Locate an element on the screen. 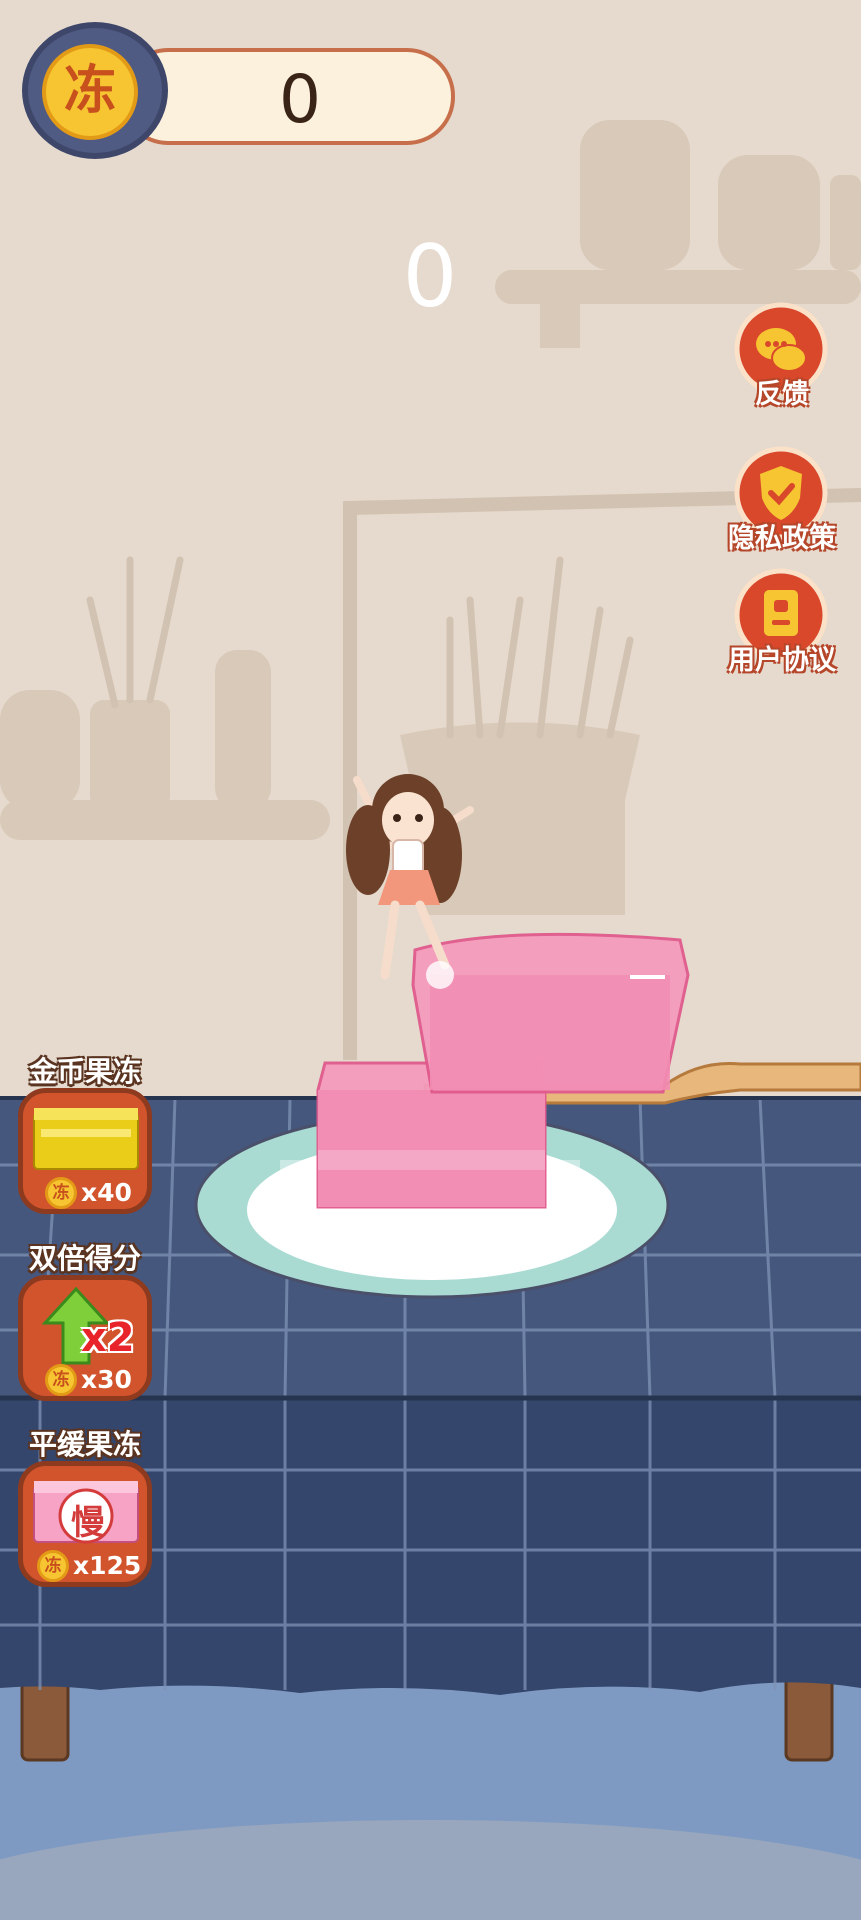 This screenshot has height=1920, width=861. score-display: 0 is located at coordinates (430, 277).